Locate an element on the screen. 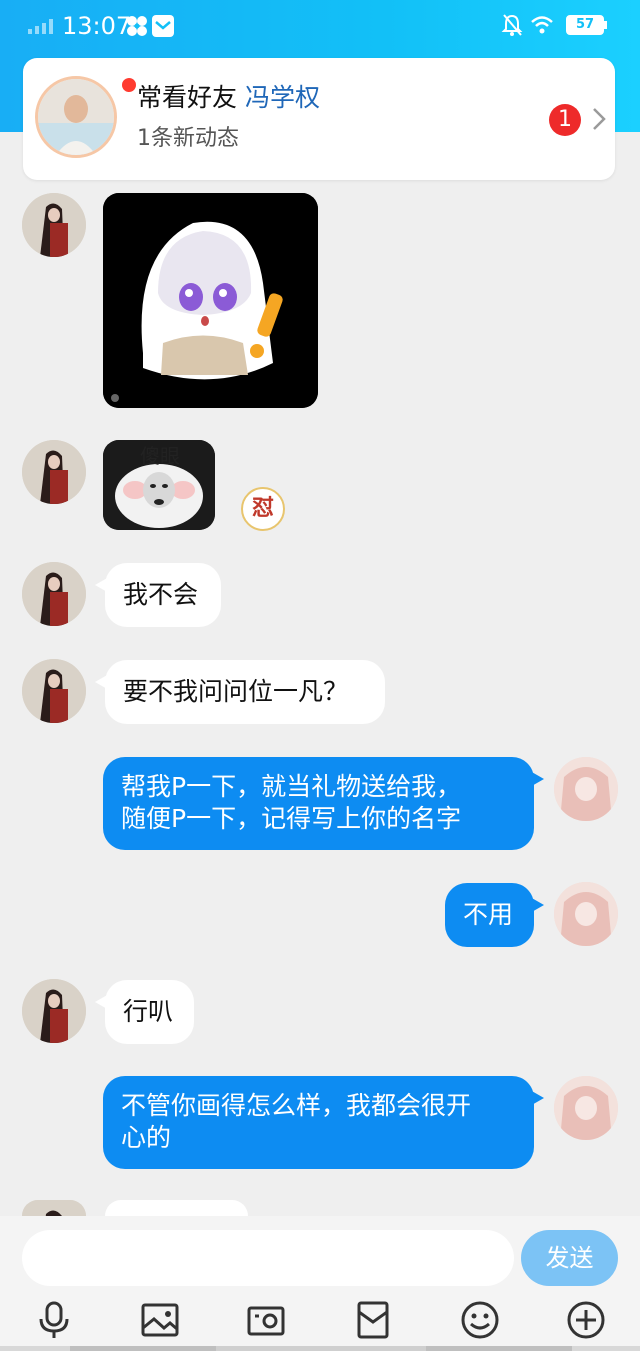 Image resolution: width=640 pixels, height=1351 pixels. message-bubble-received: 我不会 is located at coordinates (158, 595).